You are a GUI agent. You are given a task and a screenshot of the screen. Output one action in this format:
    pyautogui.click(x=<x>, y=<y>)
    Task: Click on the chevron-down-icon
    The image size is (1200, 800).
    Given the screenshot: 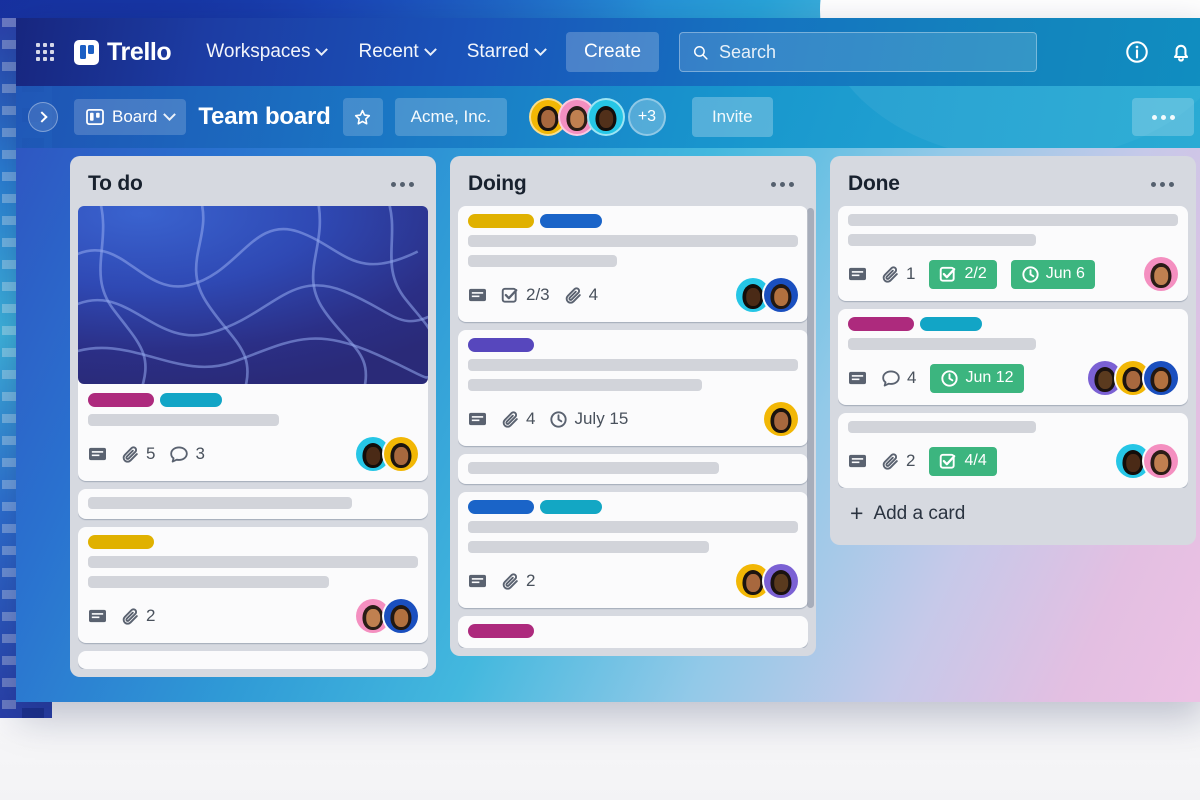 What is the action you would take?
    pyautogui.click(x=322, y=49)
    